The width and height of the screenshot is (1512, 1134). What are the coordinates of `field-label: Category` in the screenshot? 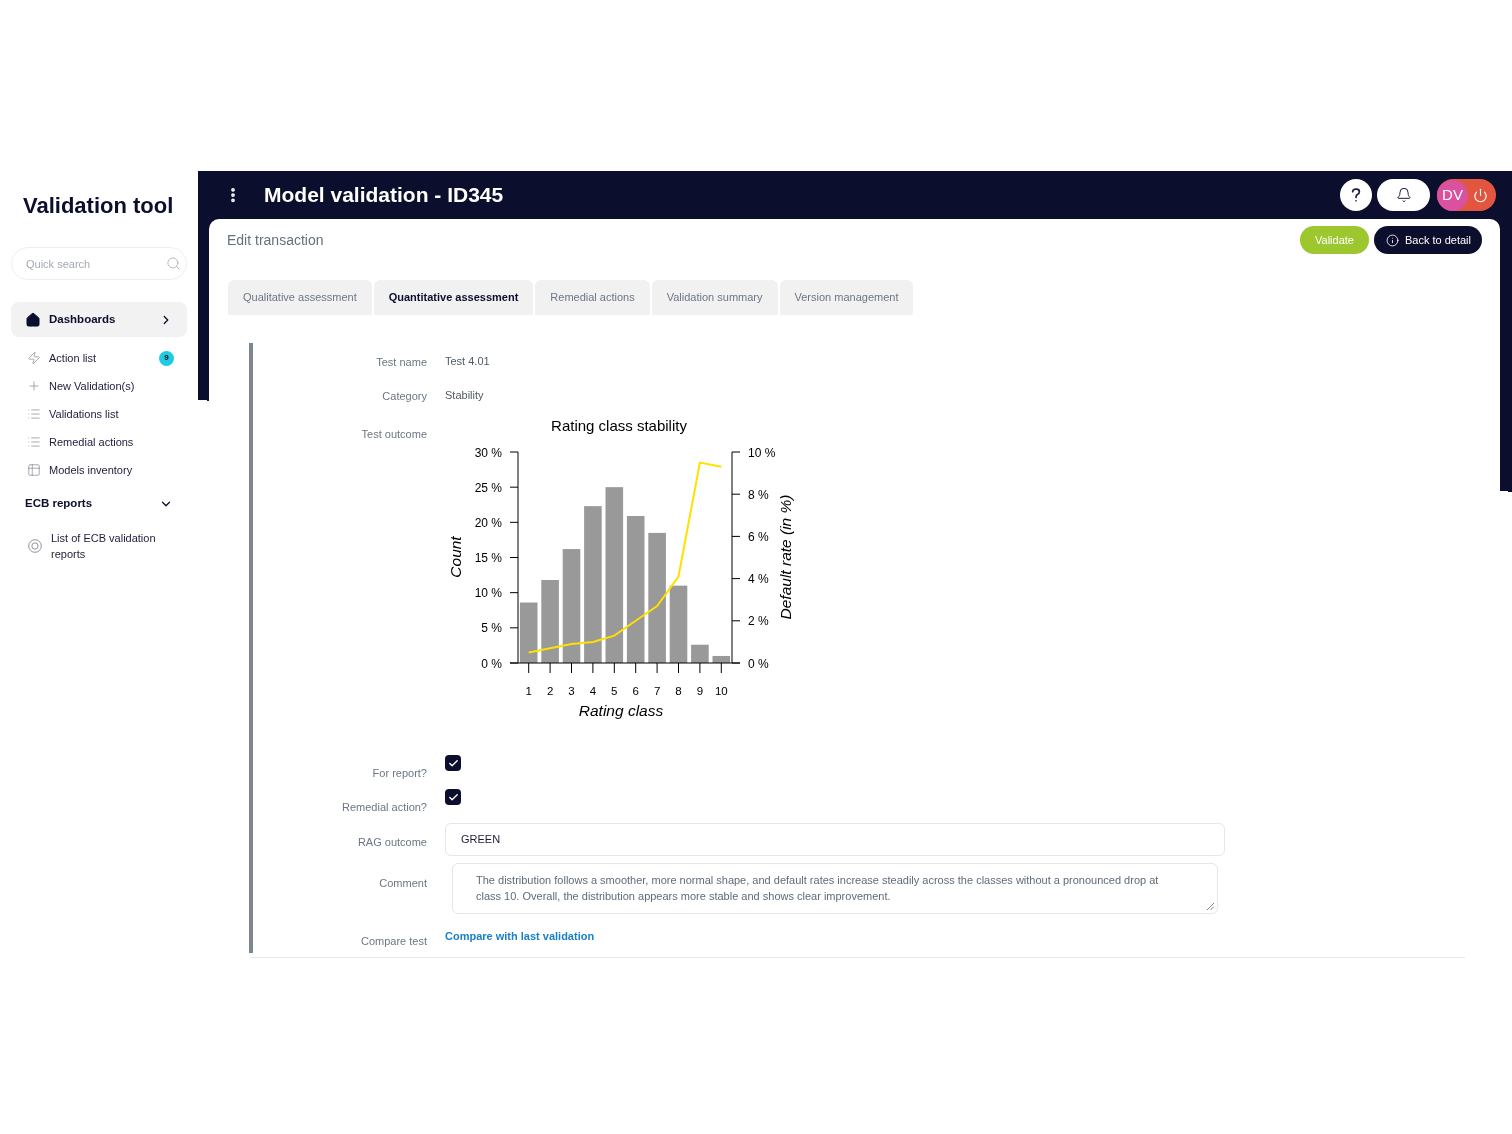 It's located at (404, 396).